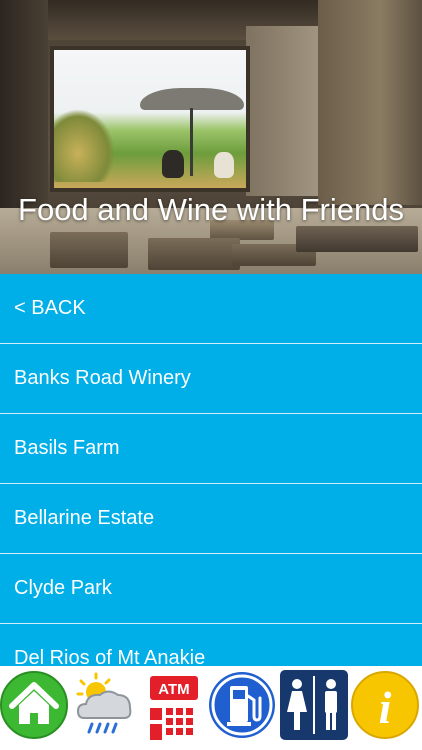 This screenshot has height=750, width=422. Describe the element at coordinates (211, 309) in the screenshot. I see `back-button: < BACK` at that location.